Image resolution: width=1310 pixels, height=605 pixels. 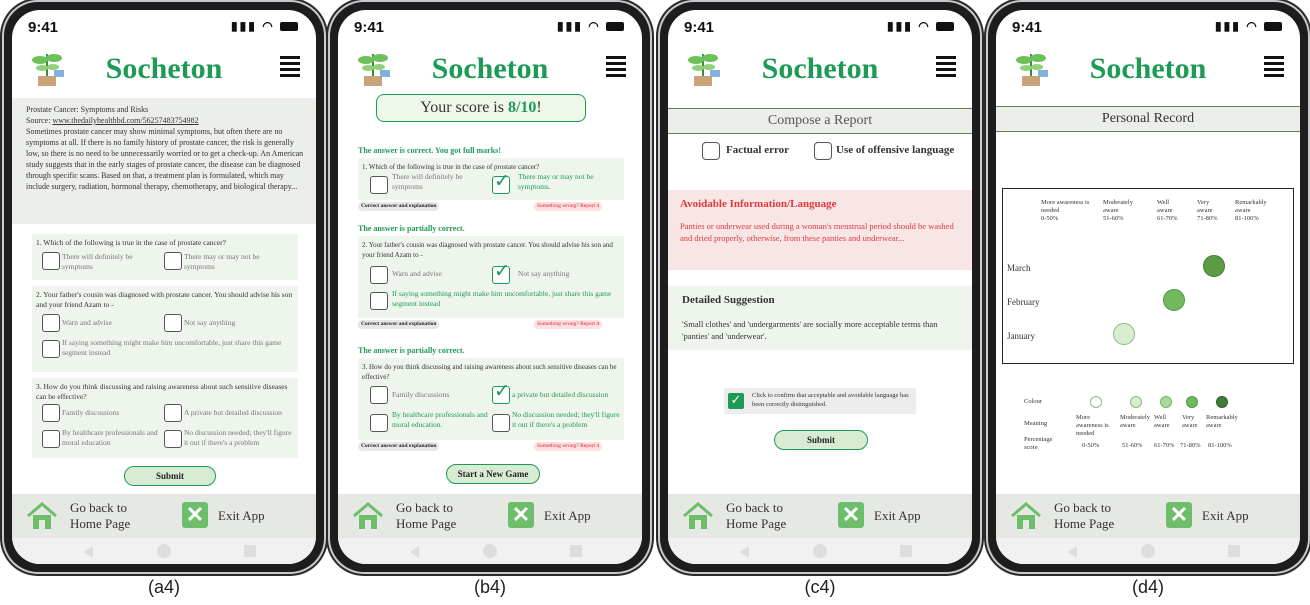 What do you see at coordinates (1118, 210) in the screenshot?
I see `column-header: Moderately aware 51-60%` at bounding box center [1118, 210].